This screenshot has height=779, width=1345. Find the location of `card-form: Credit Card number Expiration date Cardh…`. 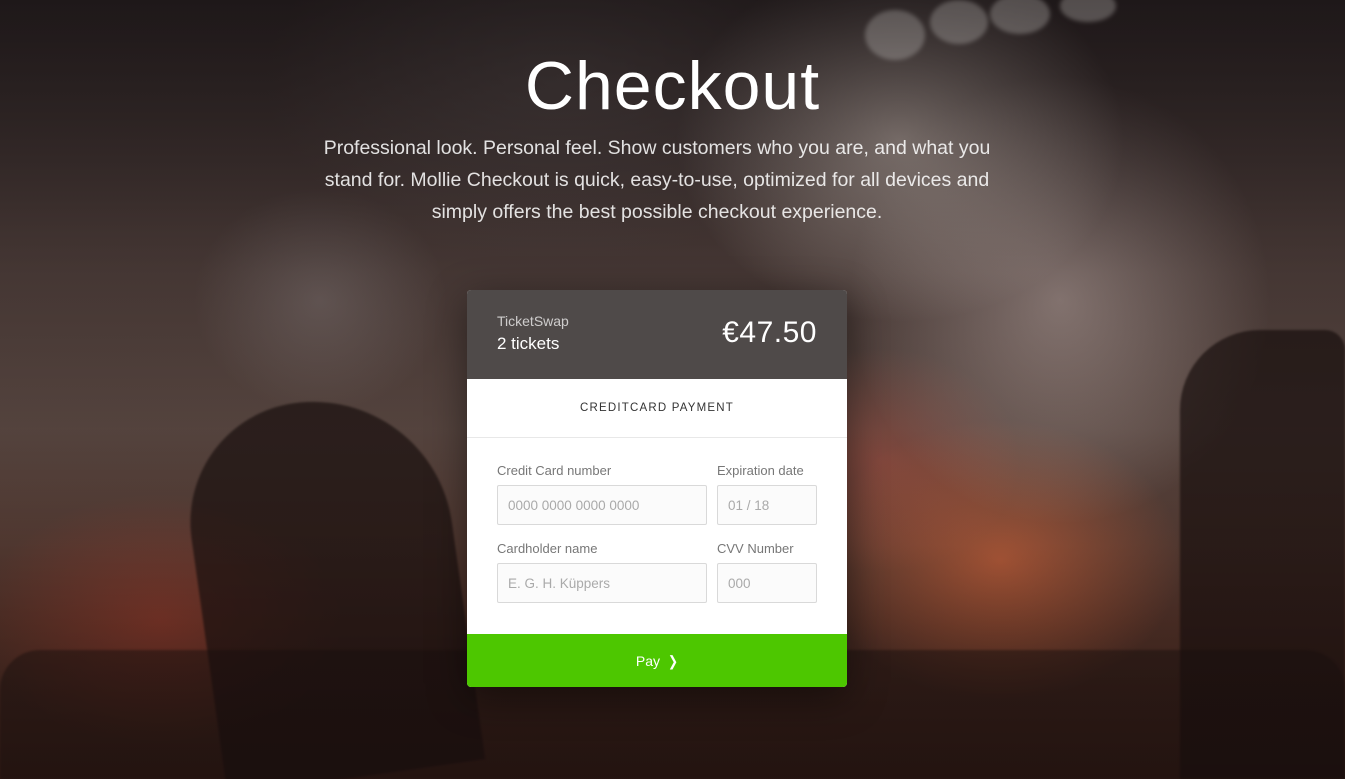

card-form: Credit Card number Expiration date Cardh… is located at coordinates (657, 536).